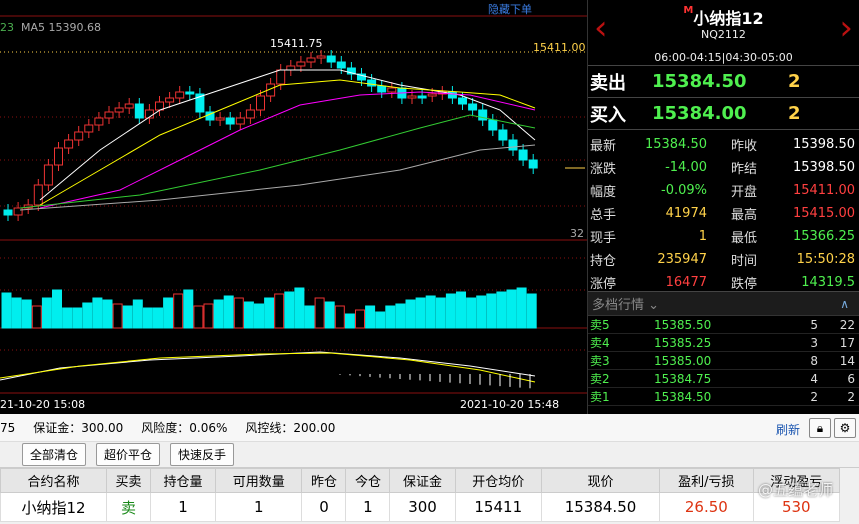  Describe the element at coordinates (600, 480) in the screenshot. I see `column-header: 现价` at that location.